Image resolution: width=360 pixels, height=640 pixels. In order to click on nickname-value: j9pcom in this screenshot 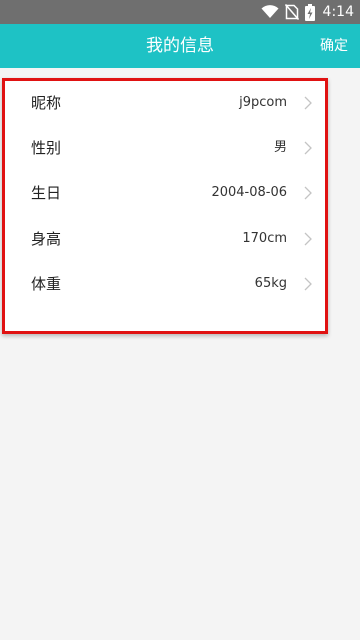, I will do `click(263, 102)`.